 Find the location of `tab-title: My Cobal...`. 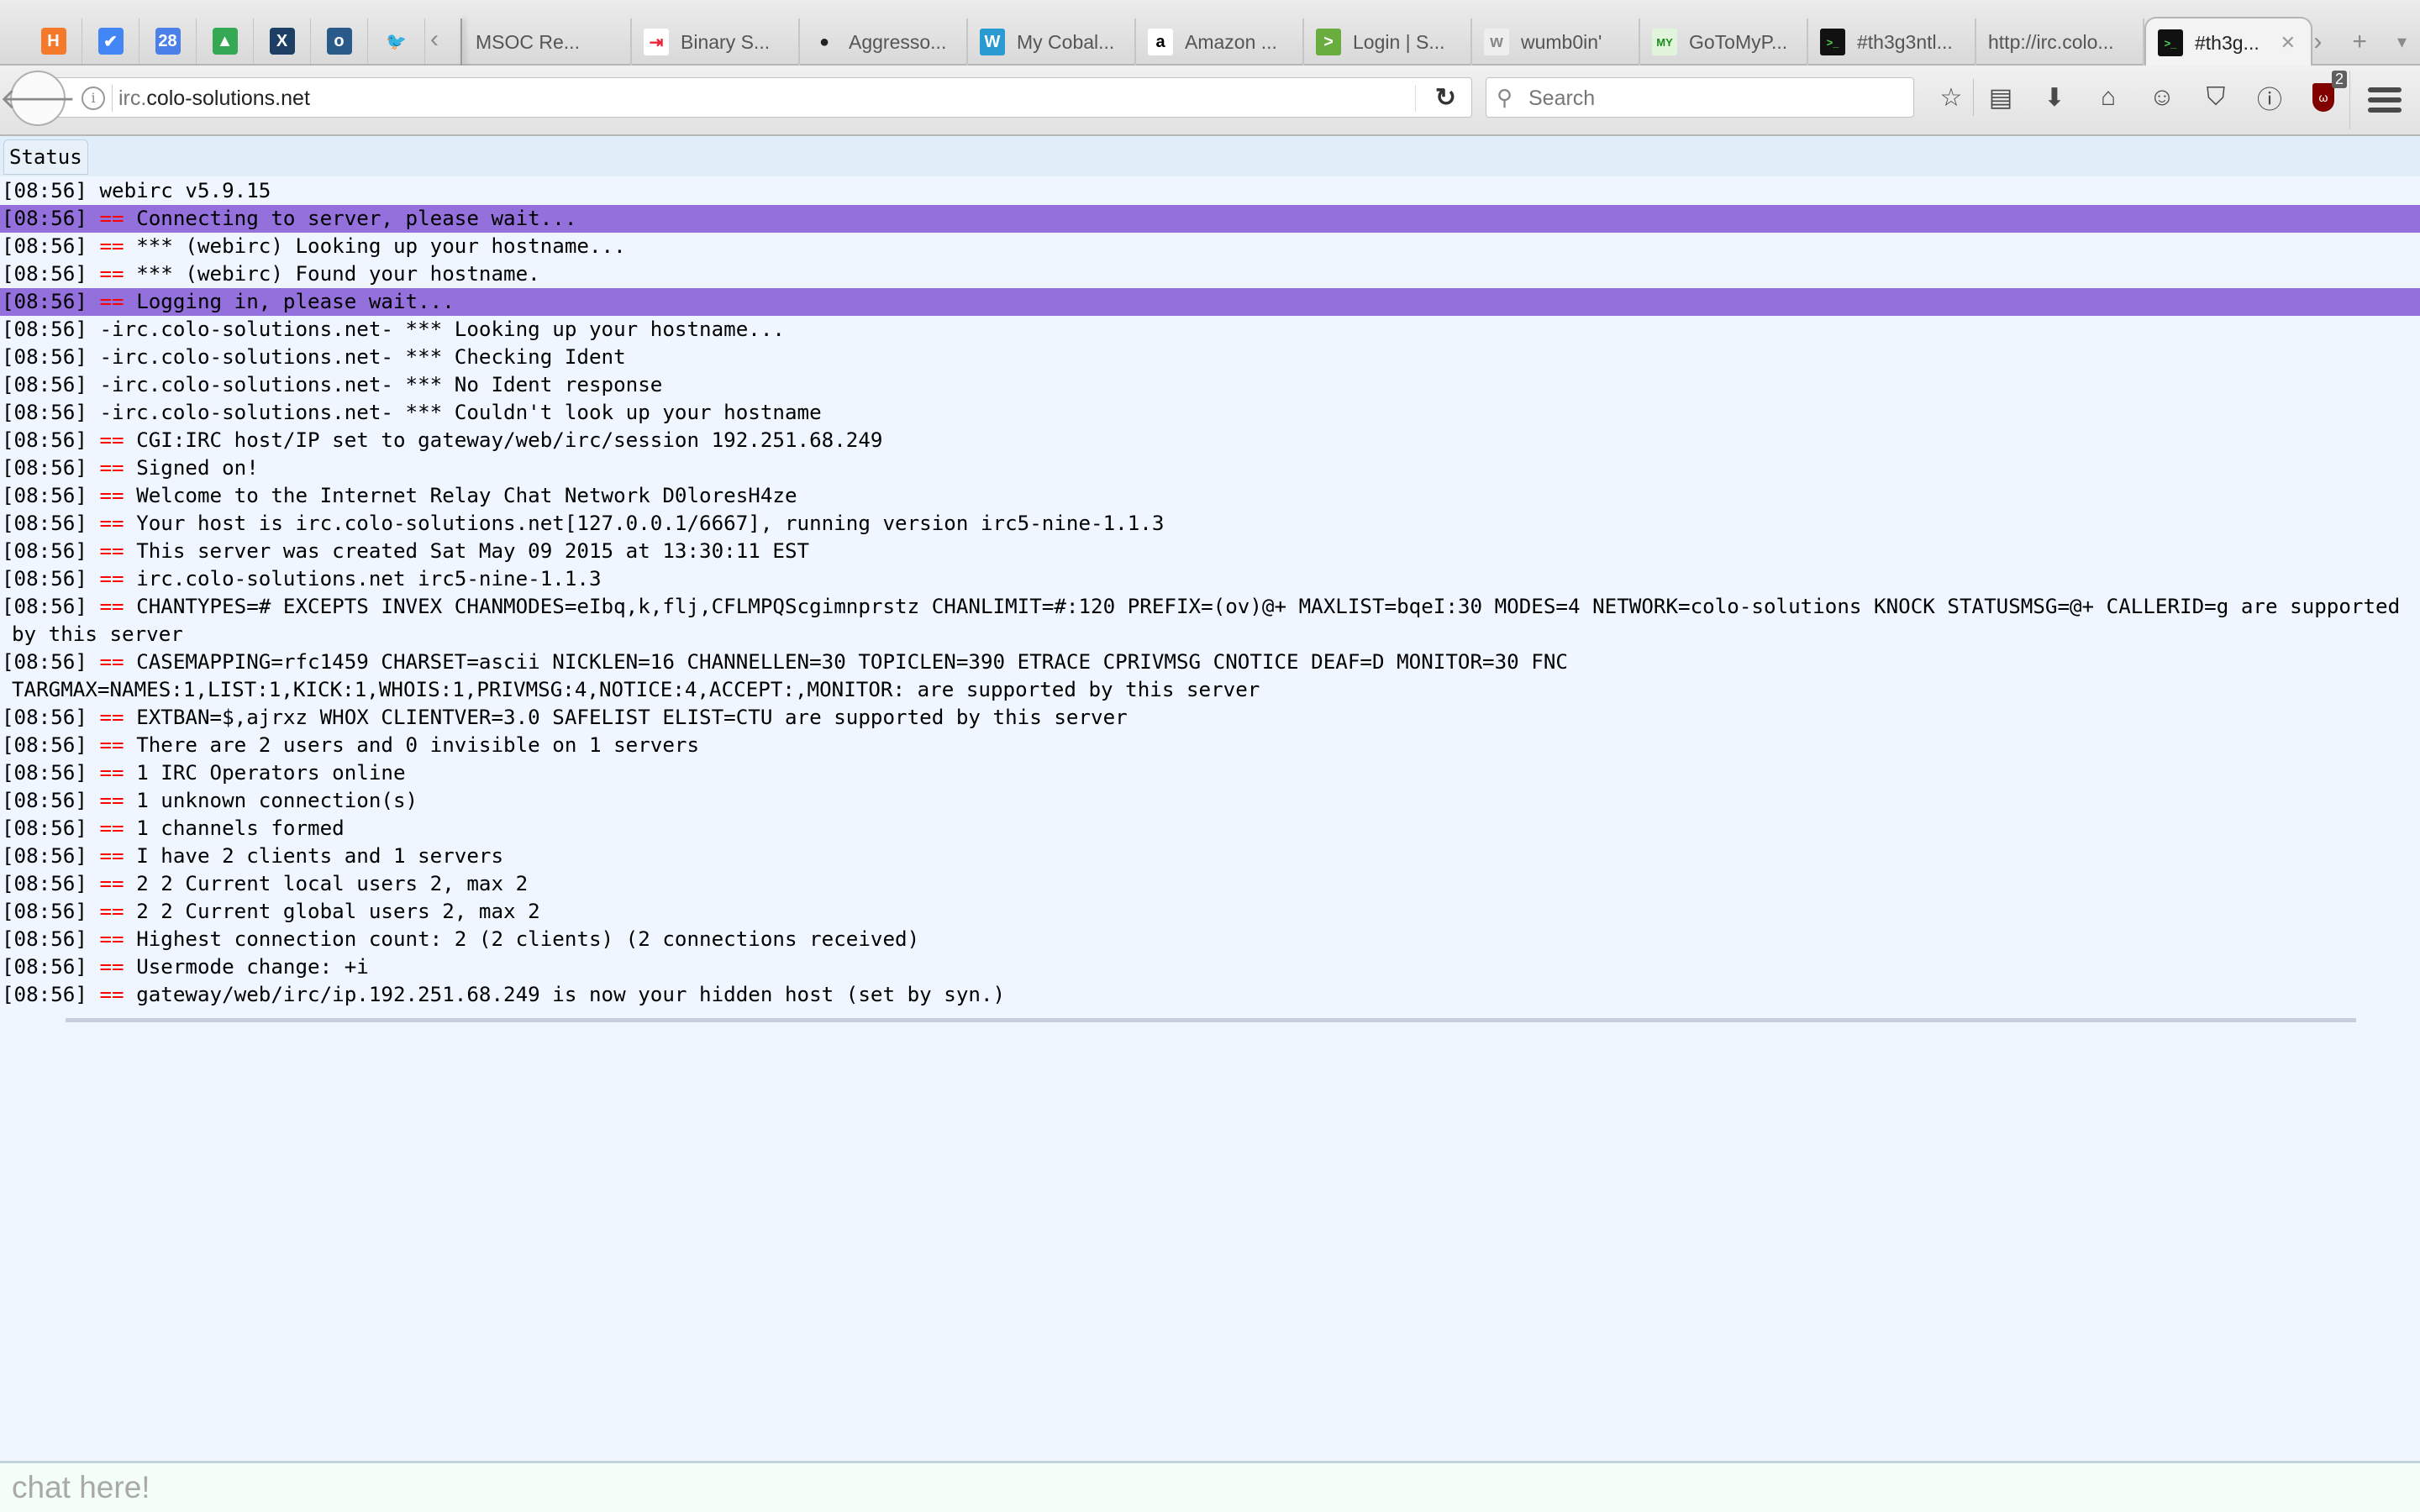

tab-title: My Cobal... is located at coordinates (1066, 41).